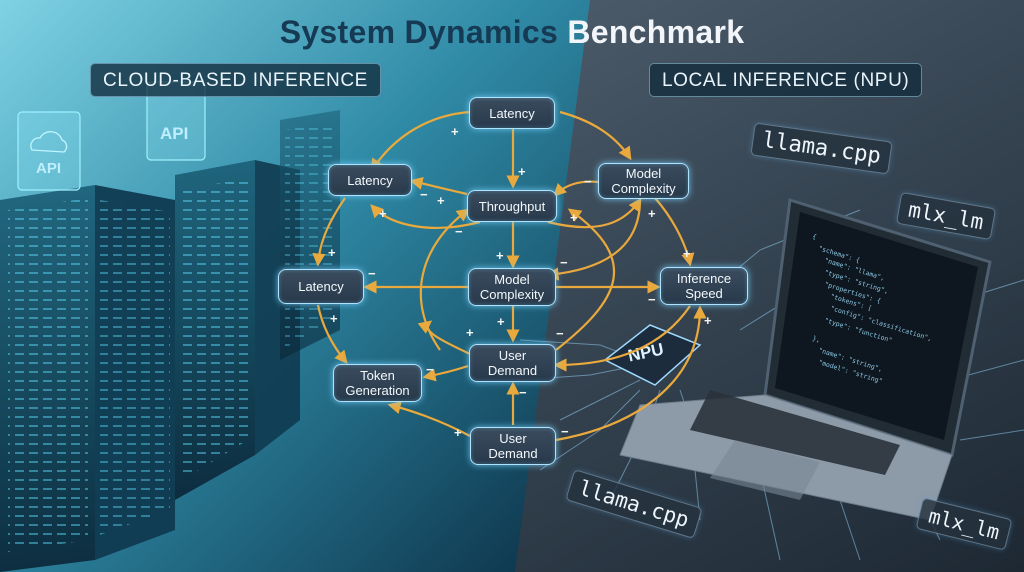  What do you see at coordinates (174, 133) in the screenshot?
I see `api-label-right: API` at bounding box center [174, 133].